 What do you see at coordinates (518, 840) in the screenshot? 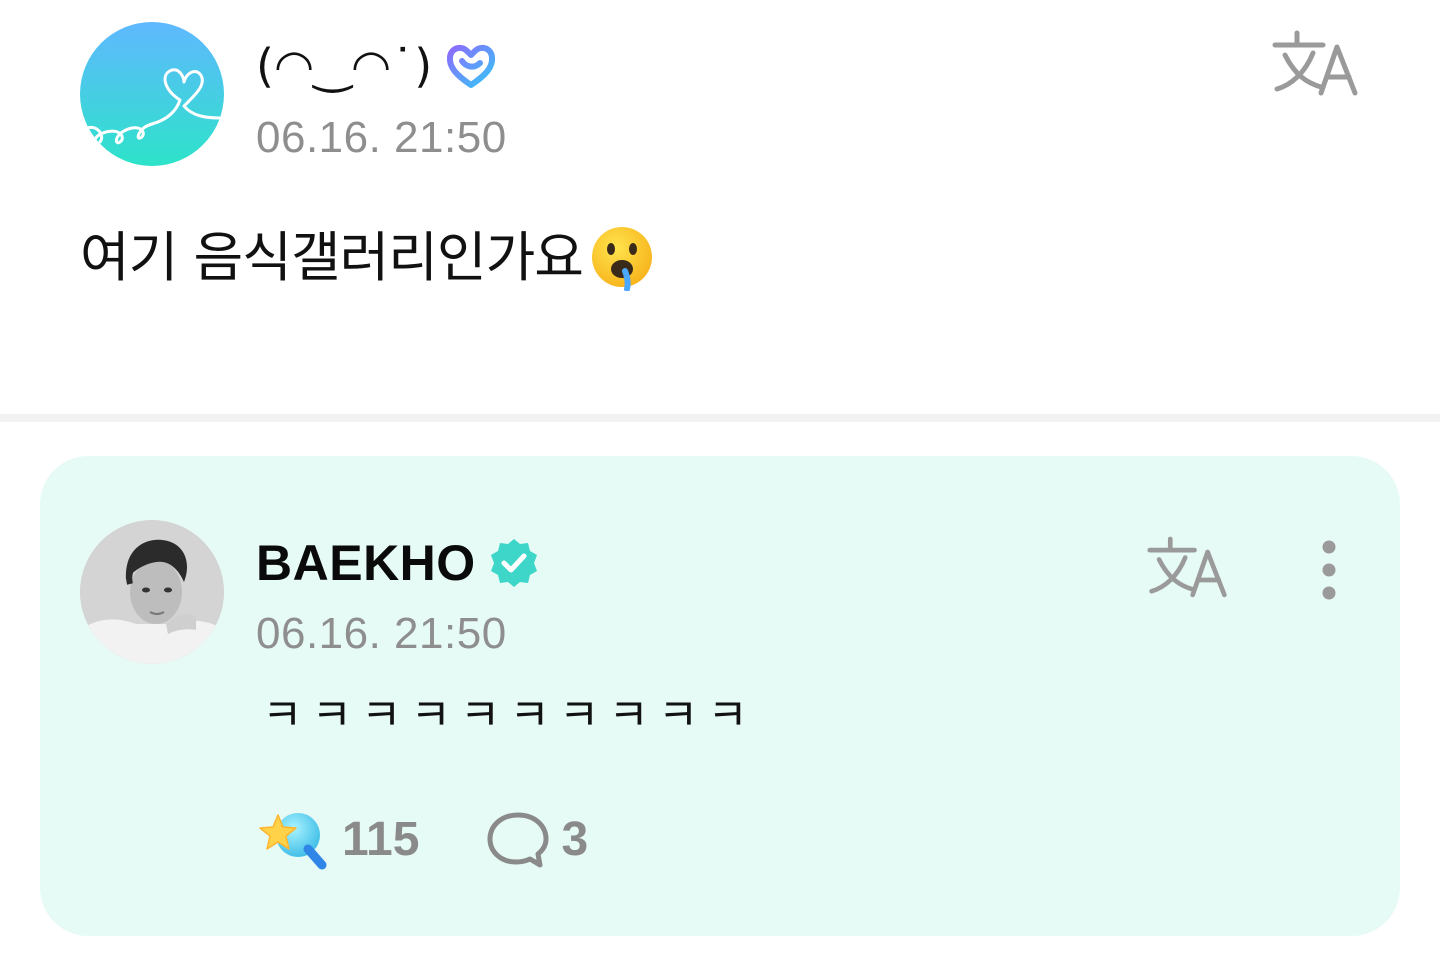
I see `speech-bubble-icon` at bounding box center [518, 840].